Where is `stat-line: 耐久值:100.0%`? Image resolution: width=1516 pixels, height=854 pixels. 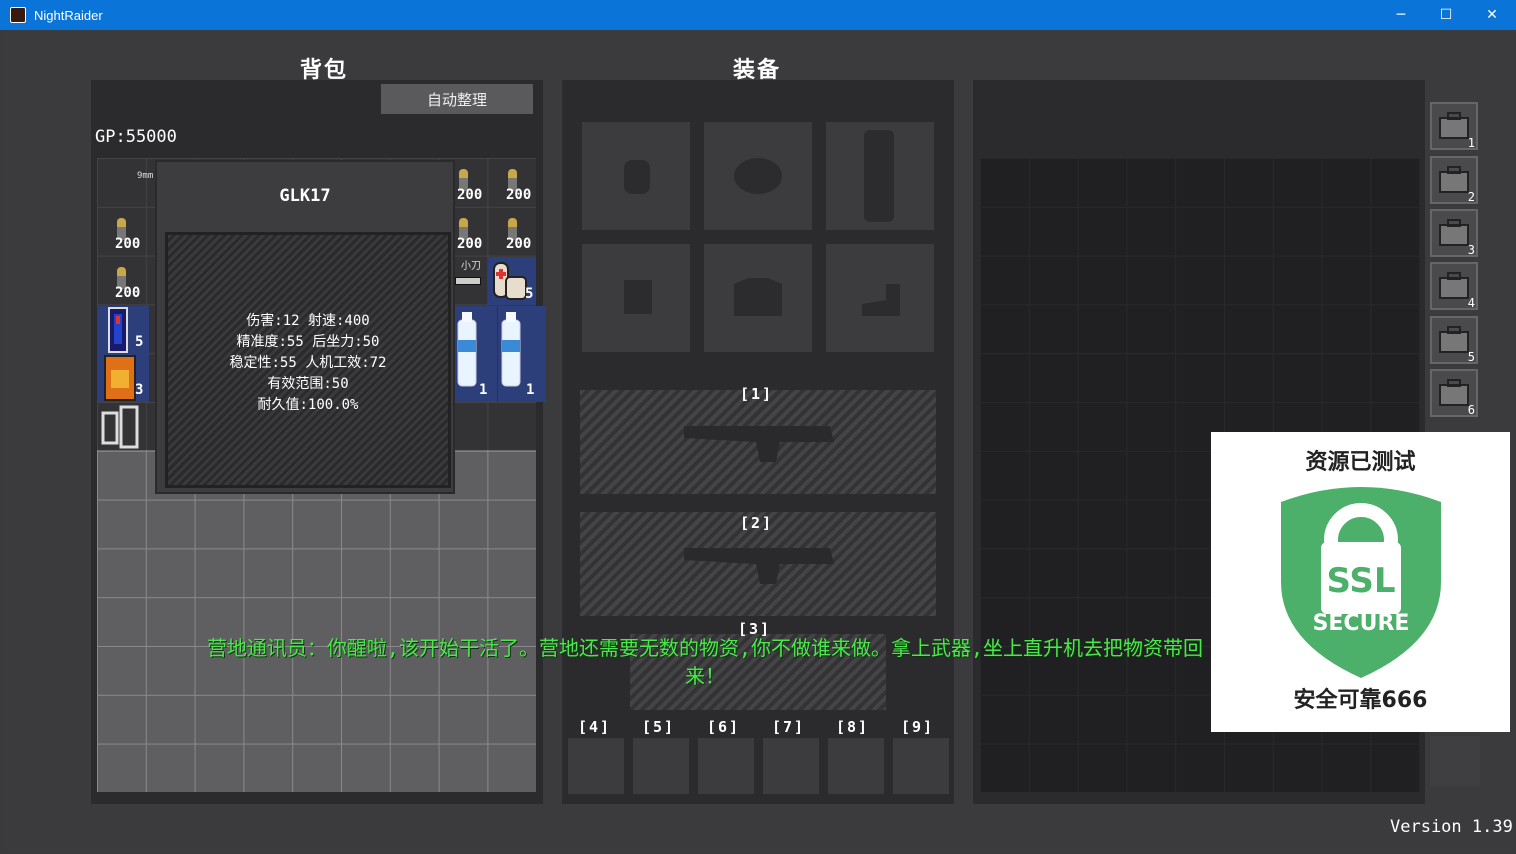 stat-line: 耐久值:100.0% is located at coordinates (308, 405).